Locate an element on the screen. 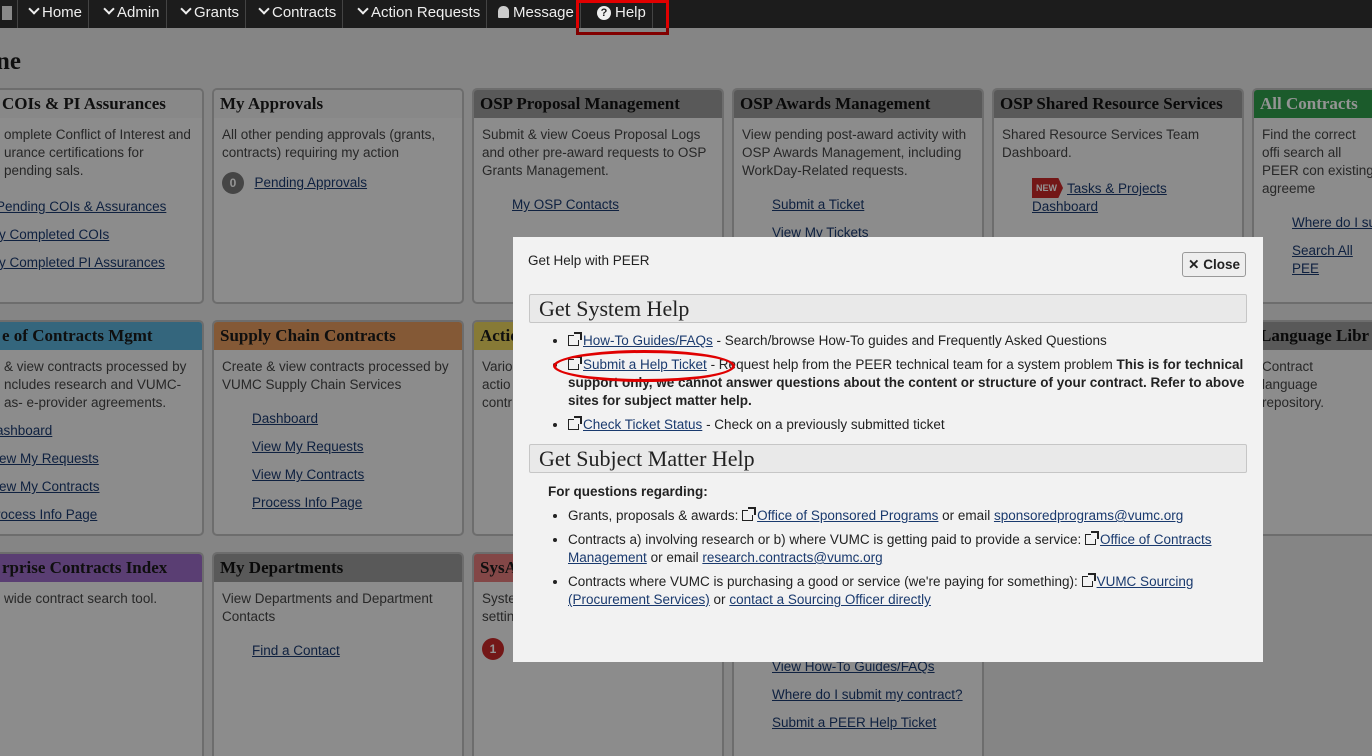  nav-contracts: Contracts is located at coordinates (298, 14).